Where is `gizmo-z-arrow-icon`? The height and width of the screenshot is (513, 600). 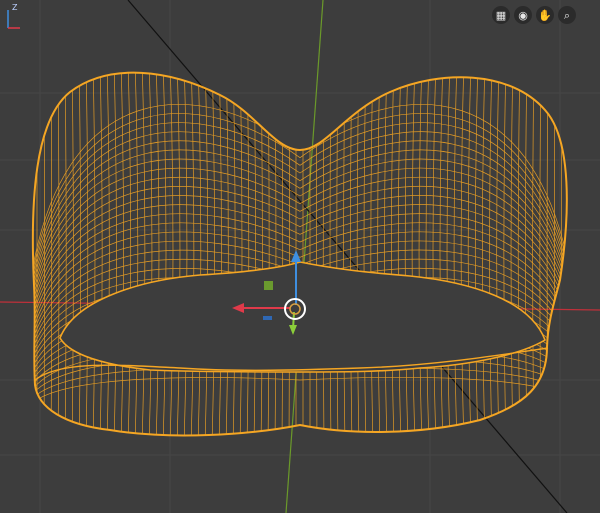 gizmo-z-arrow-icon is located at coordinates (296, 256).